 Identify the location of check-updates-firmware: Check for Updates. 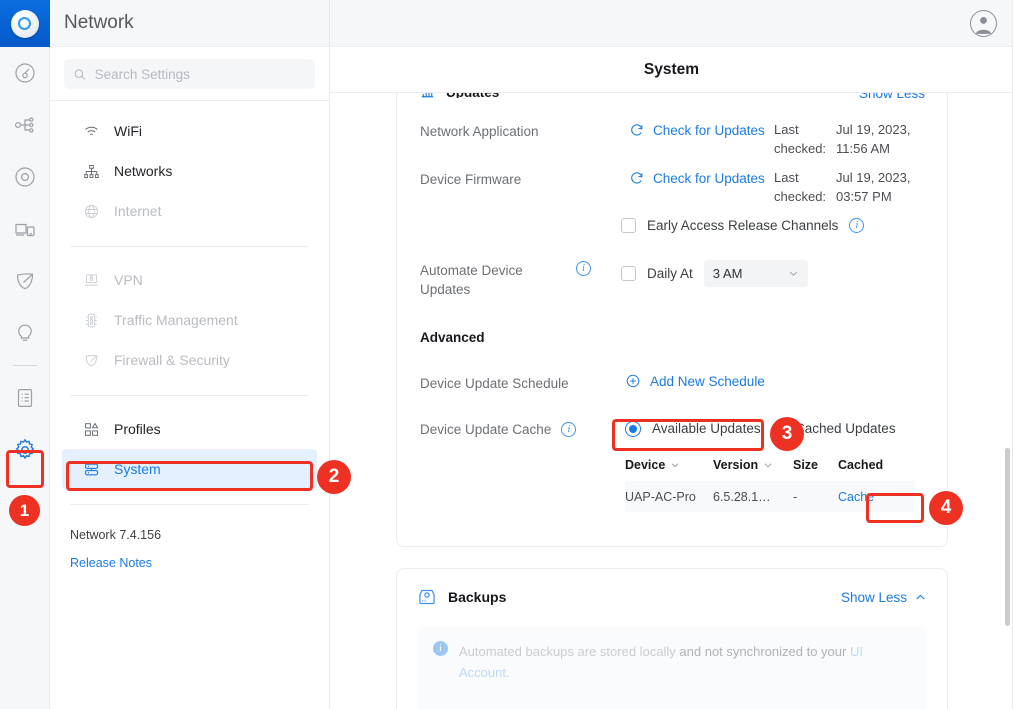
(697, 178).